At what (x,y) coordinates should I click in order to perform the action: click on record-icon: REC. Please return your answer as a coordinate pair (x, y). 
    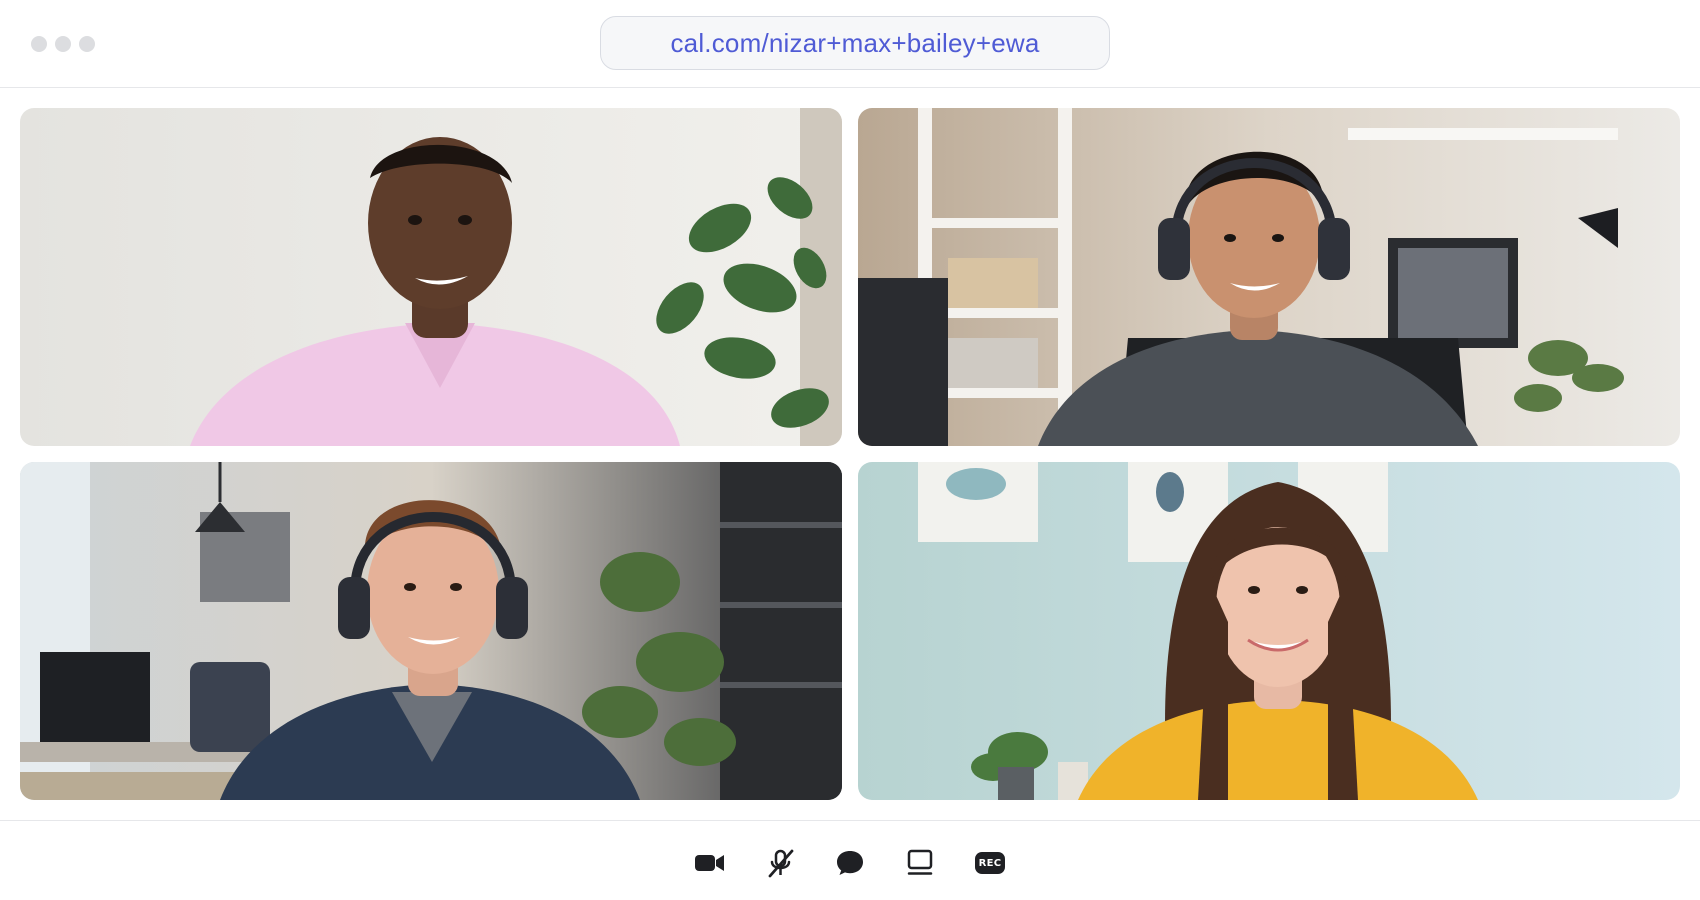
    Looking at the image, I should click on (990, 863).